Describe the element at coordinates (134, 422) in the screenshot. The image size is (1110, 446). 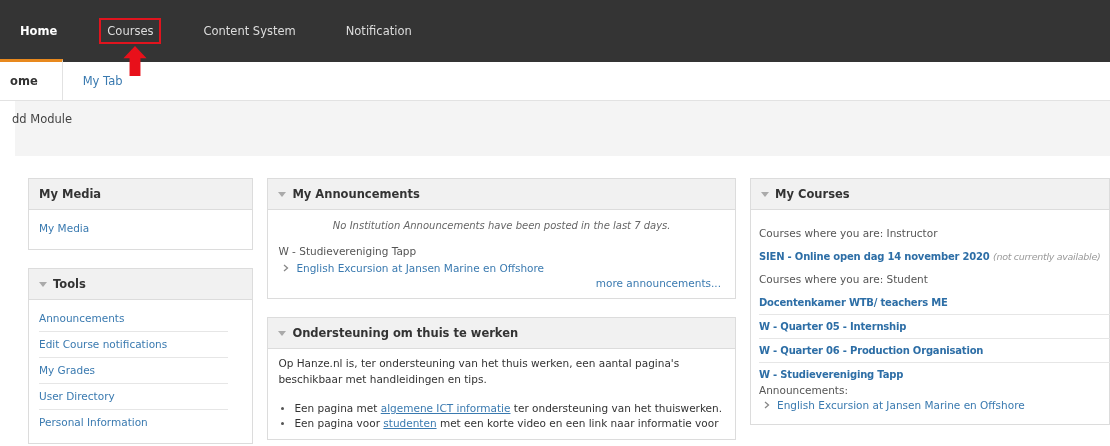
I see `tool-link: Personal Information` at that location.